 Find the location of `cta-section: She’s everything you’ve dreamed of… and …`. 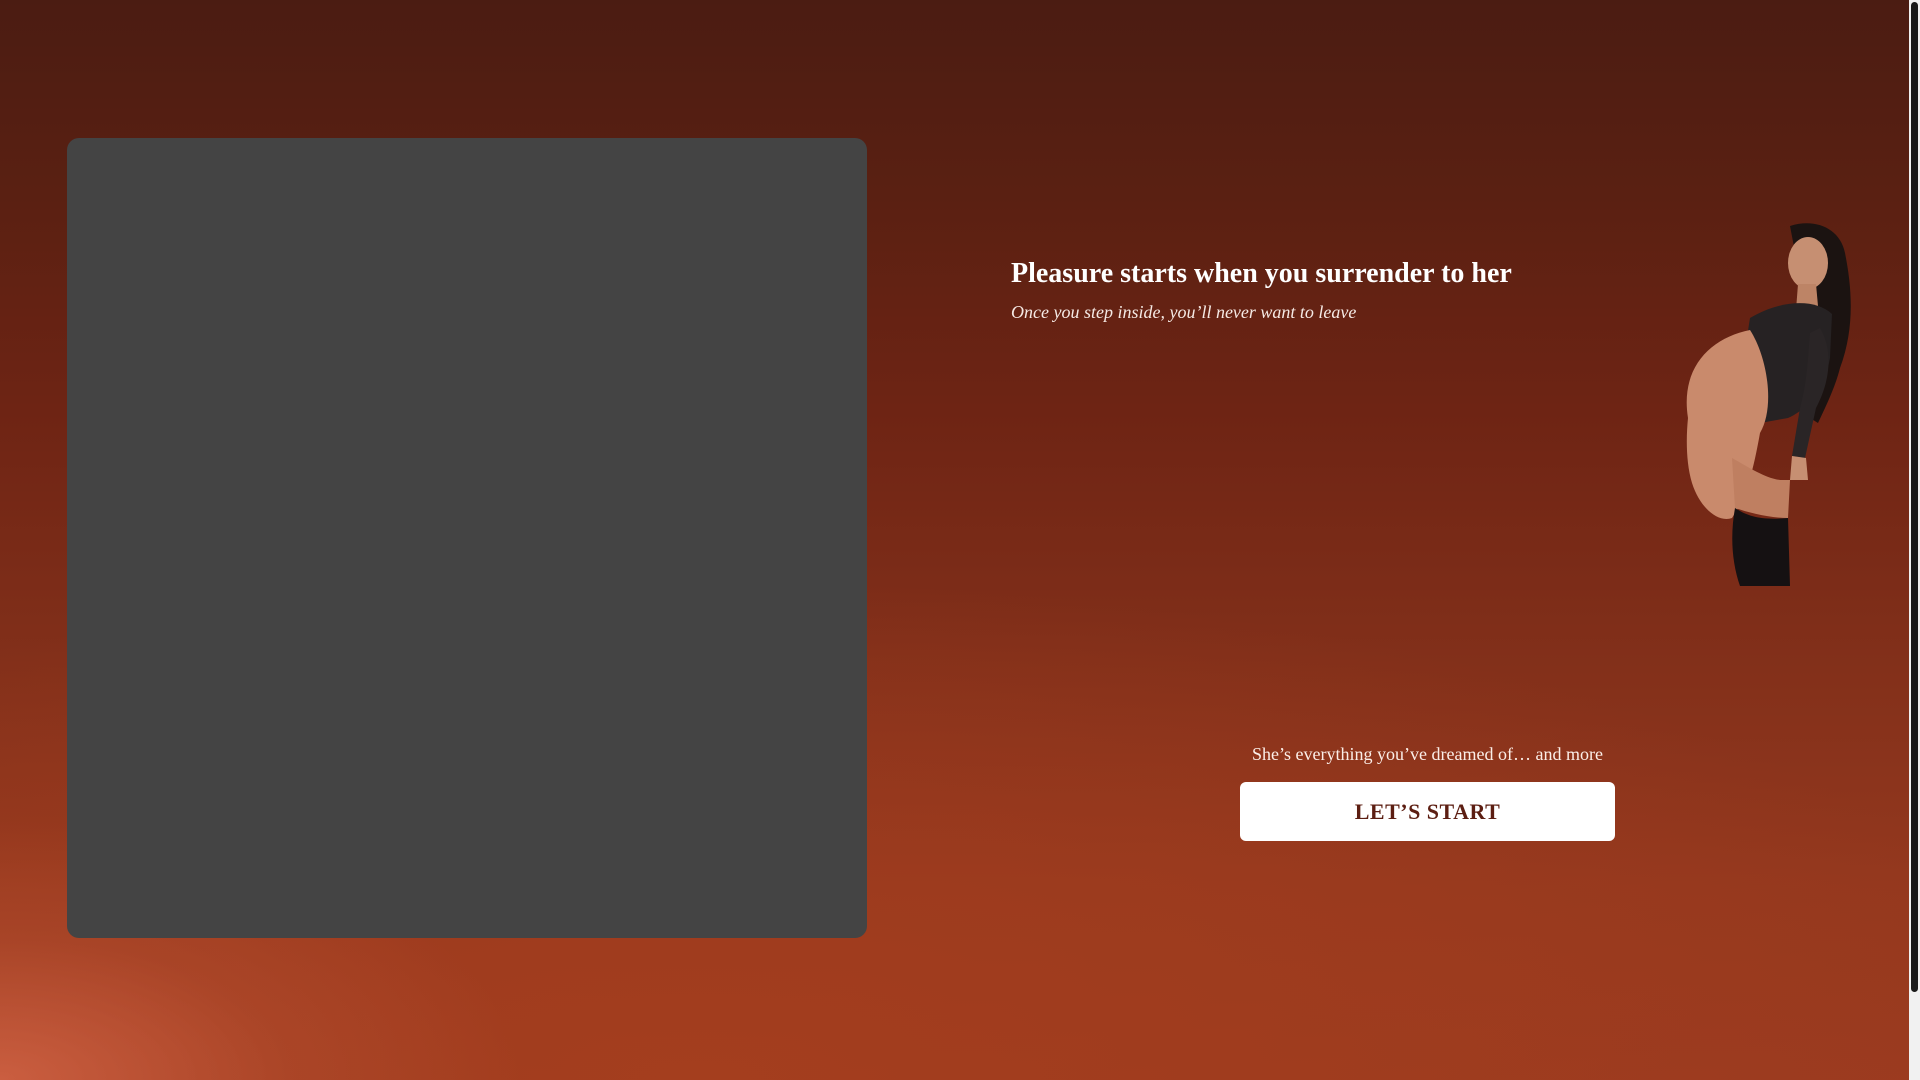

cta-section: She’s everything you’ve dreamed of… and … is located at coordinates (1427, 792).